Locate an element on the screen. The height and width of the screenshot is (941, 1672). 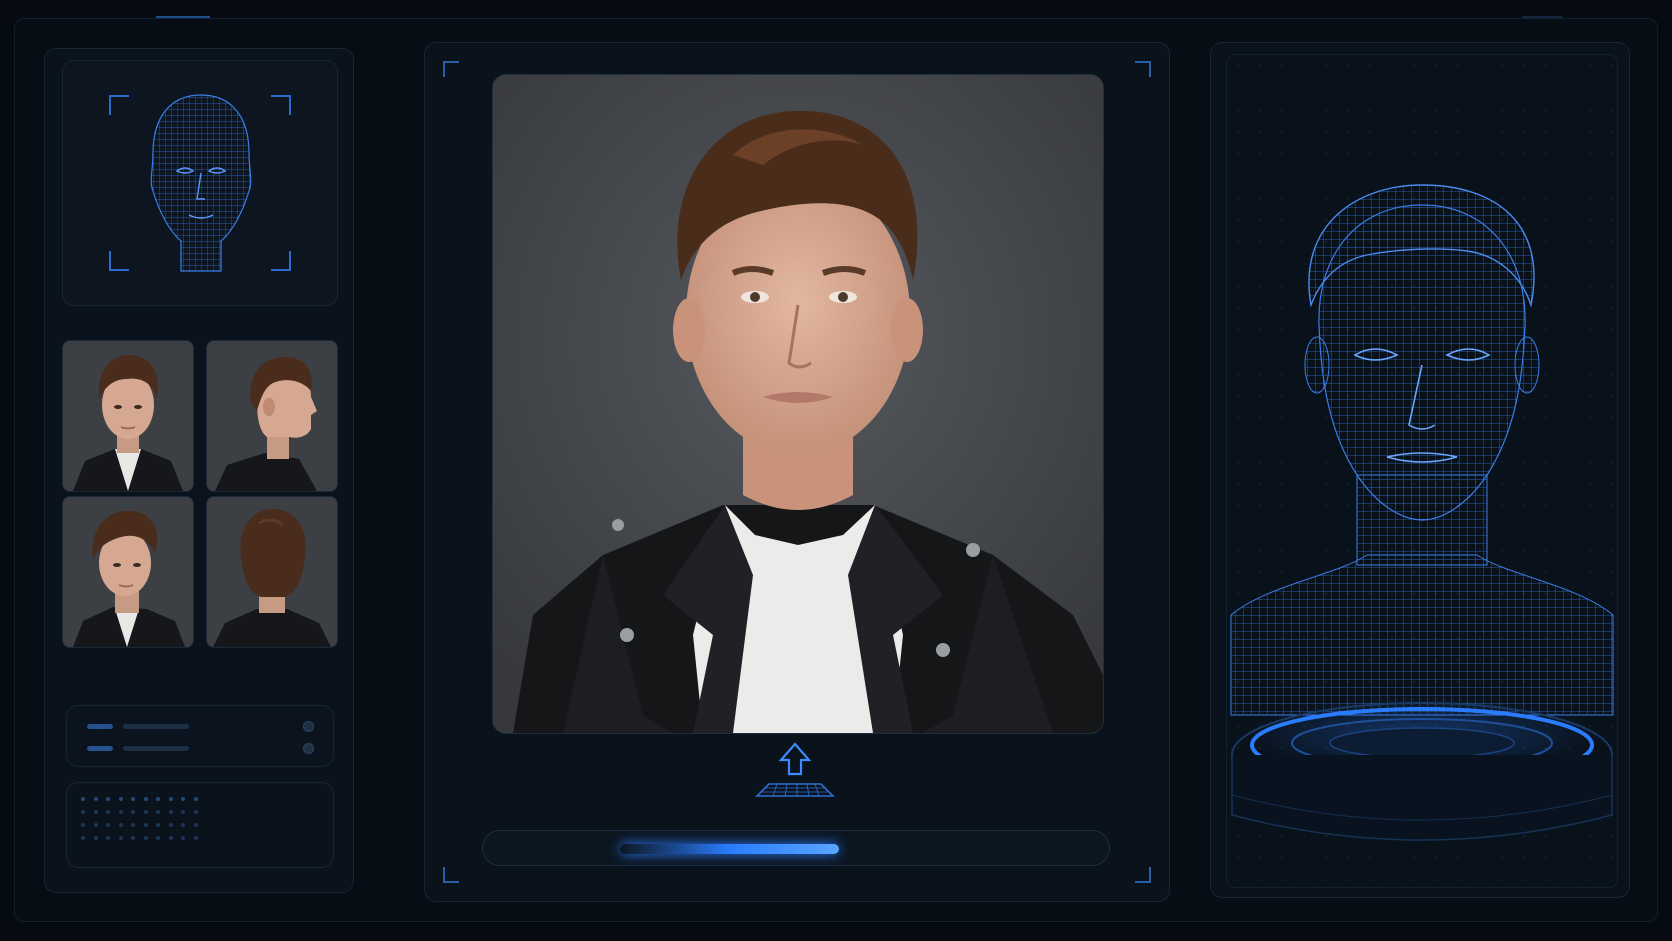
wireframe-face-icon is located at coordinates (201, 183).